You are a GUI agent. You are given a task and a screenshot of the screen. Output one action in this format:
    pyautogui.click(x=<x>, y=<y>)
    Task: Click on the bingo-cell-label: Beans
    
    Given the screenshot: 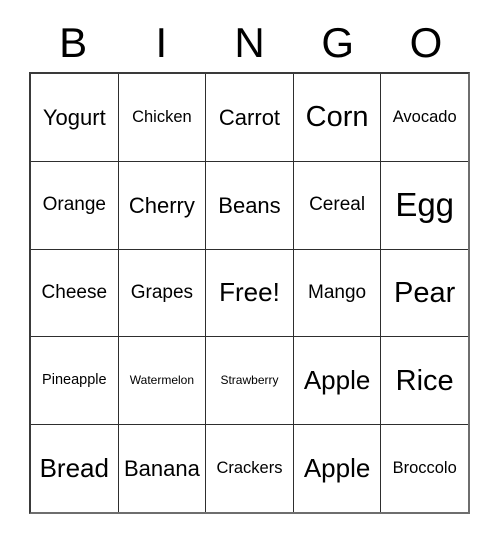 What is the action you would take?
    pyautogui.click(x=249, y=205)
    